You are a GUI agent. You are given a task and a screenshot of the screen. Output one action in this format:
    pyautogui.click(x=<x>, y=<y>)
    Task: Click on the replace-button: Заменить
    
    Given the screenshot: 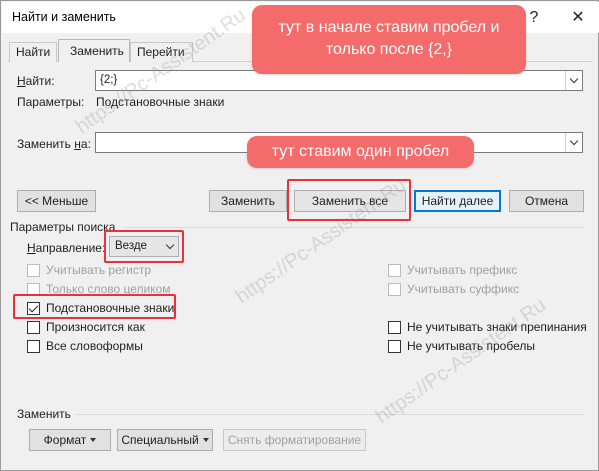 What is the action you would take?
    pyautogui.click(x=248, y=201)
    